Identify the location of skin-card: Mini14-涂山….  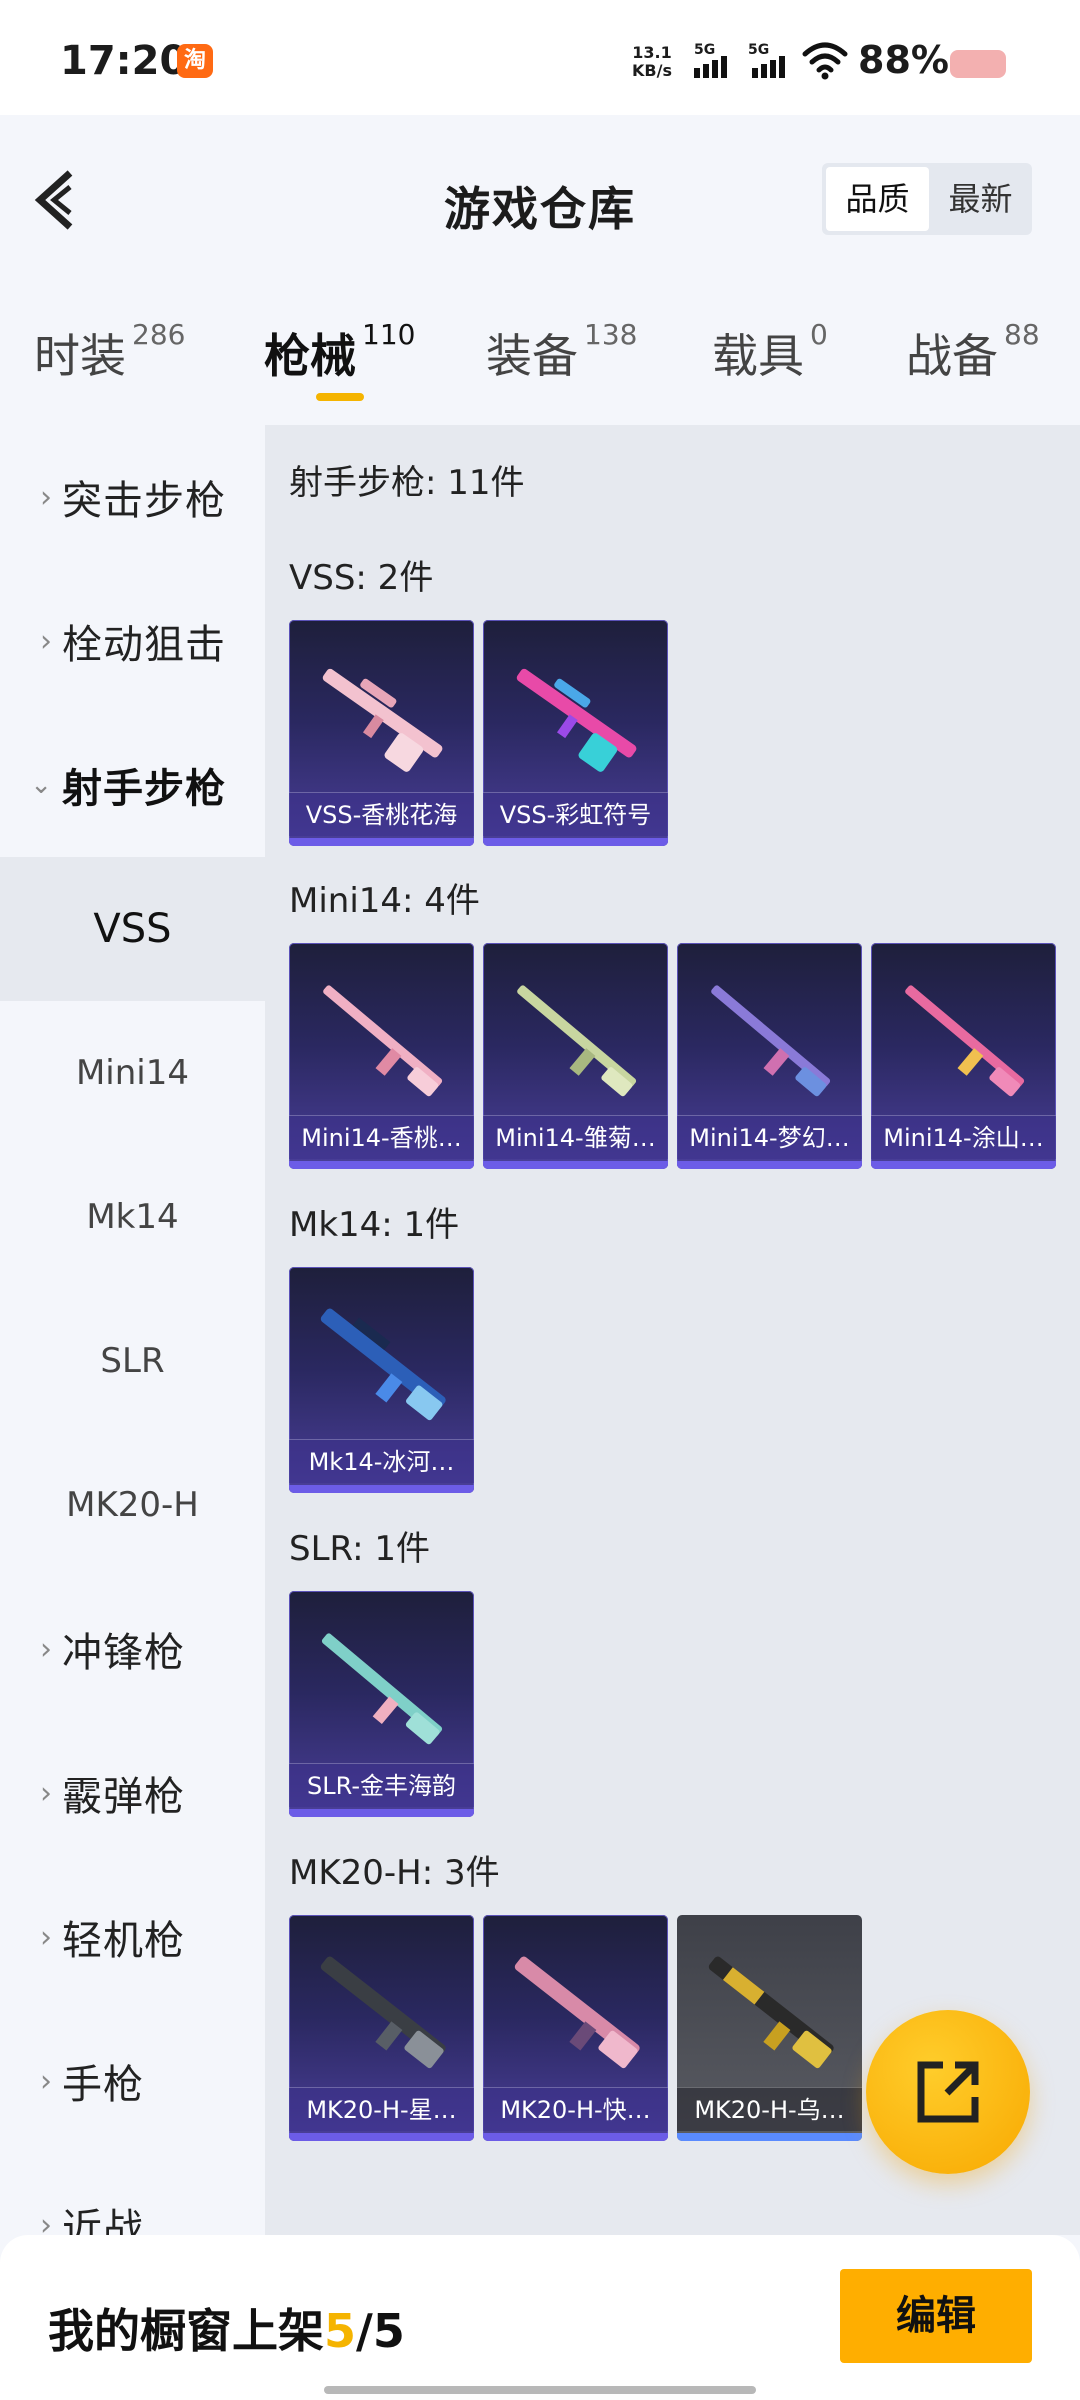
(963, 1056).